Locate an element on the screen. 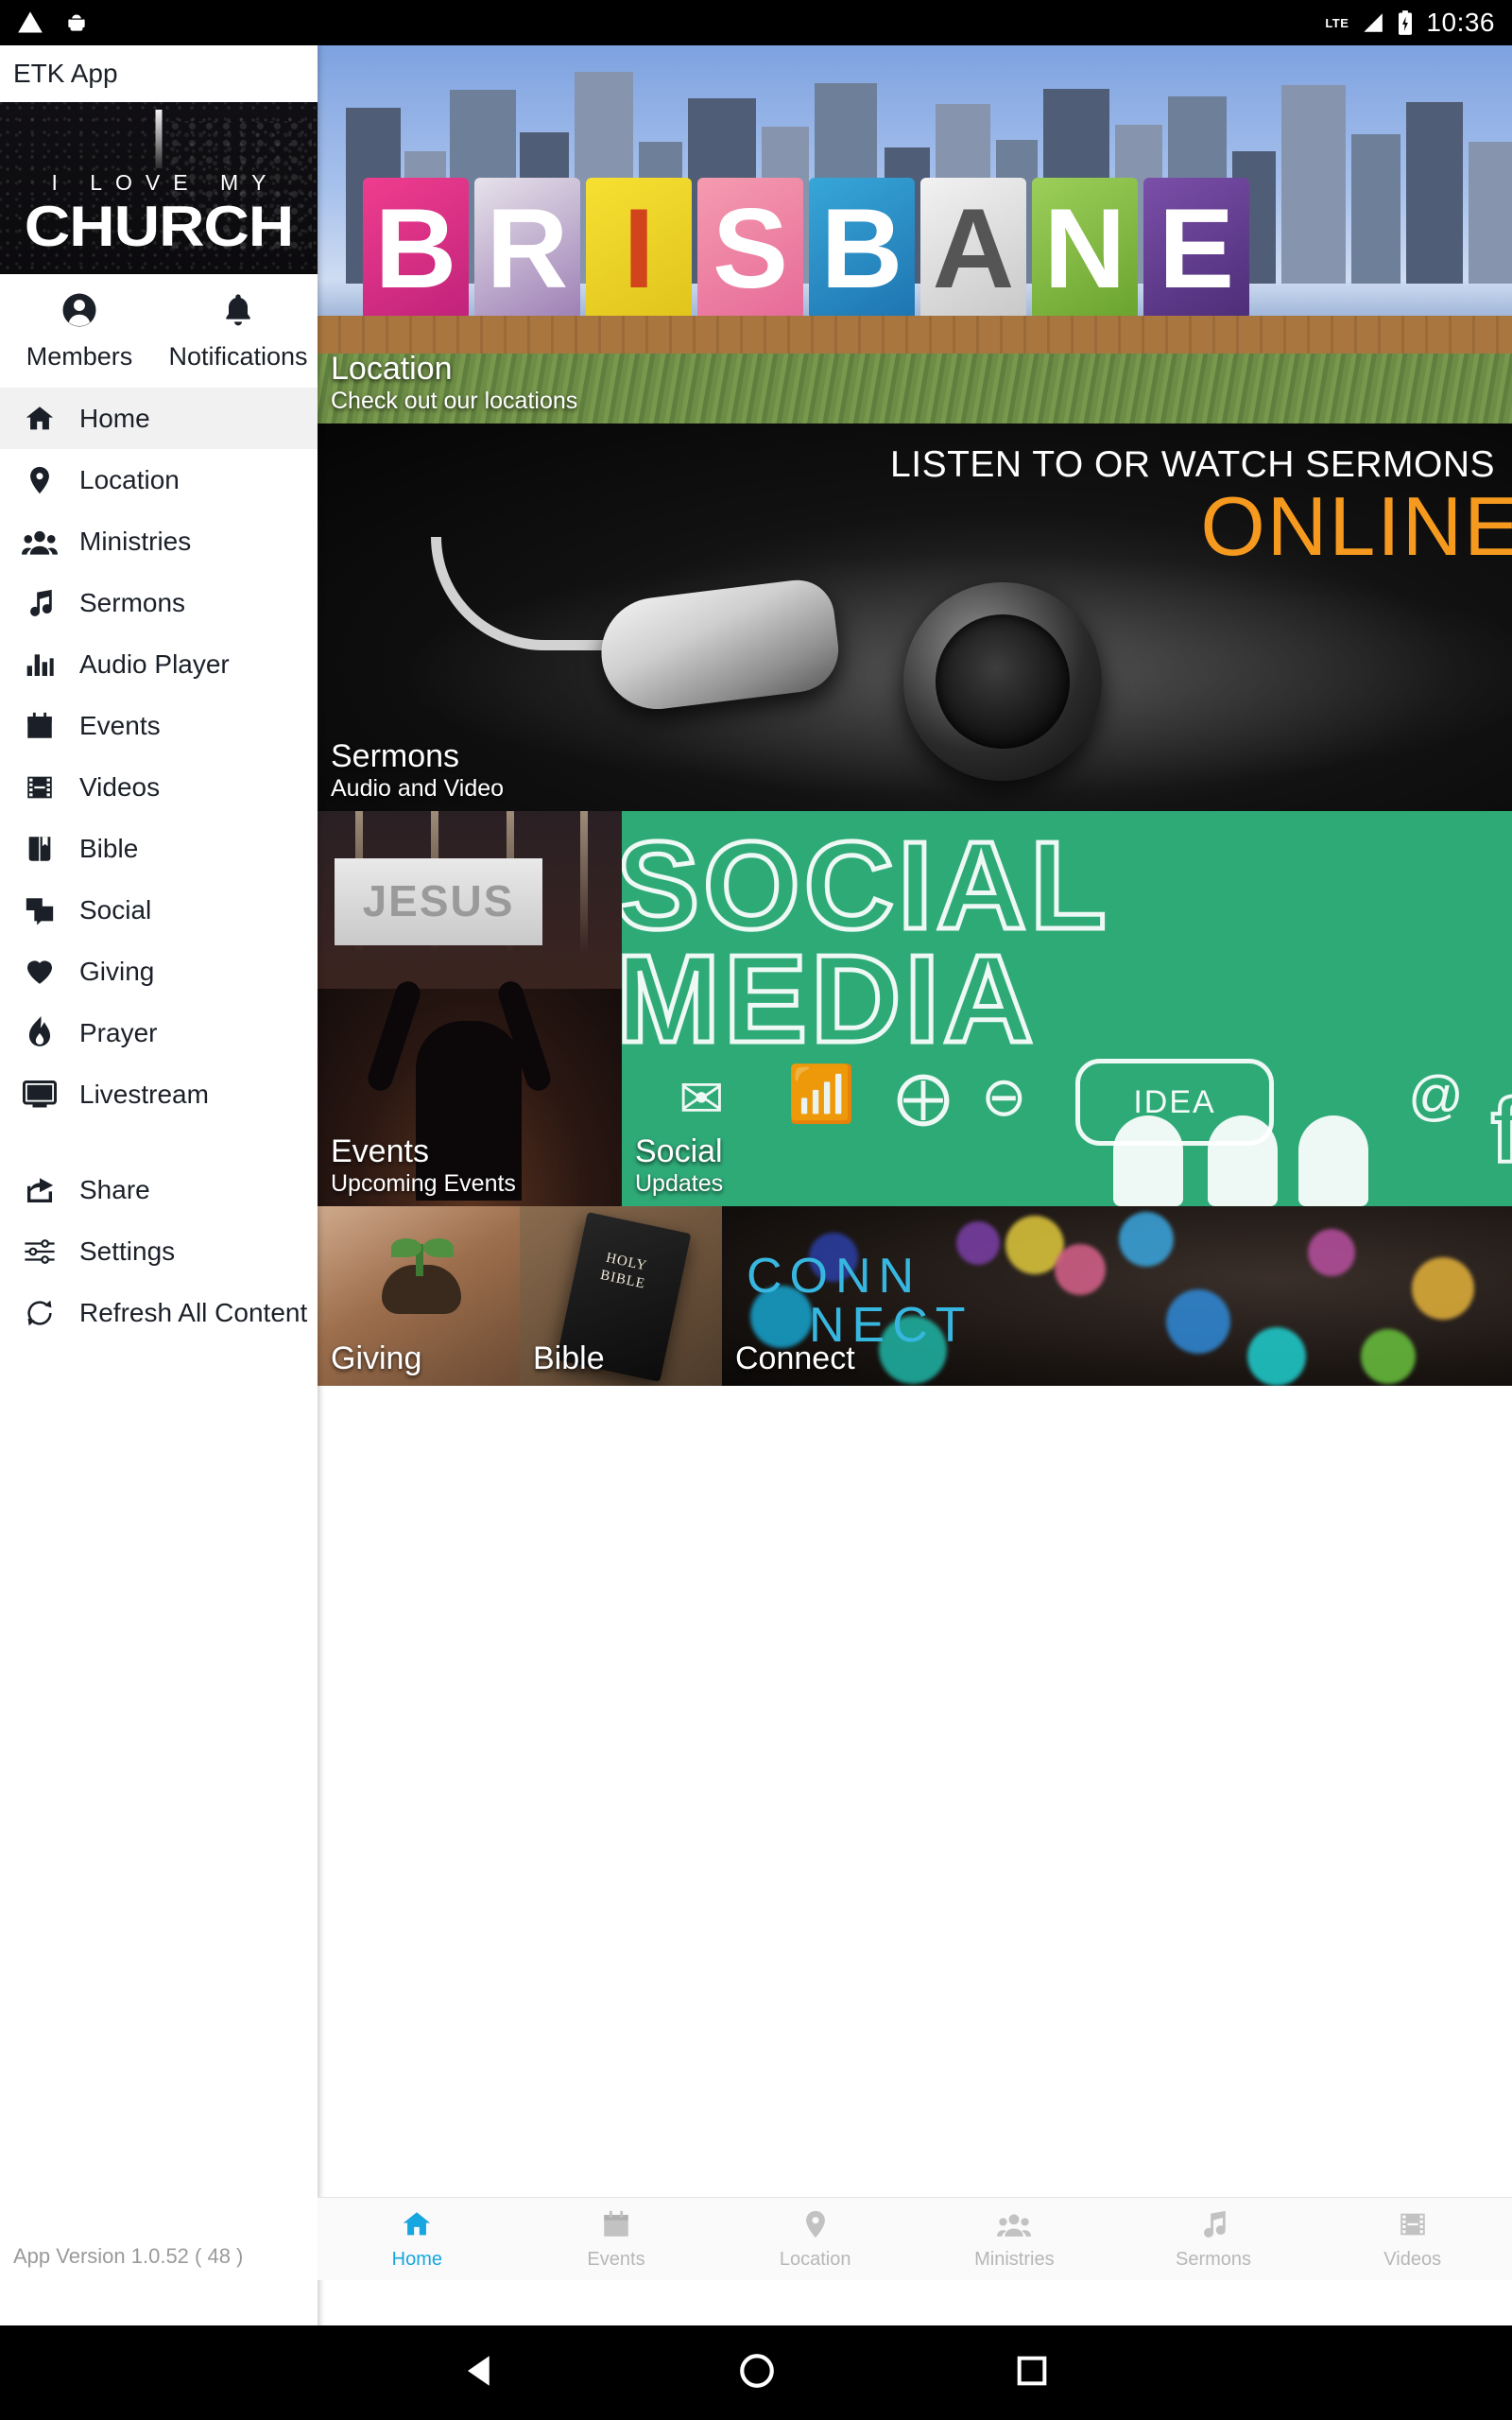 This screenshot has width=1512, height=2420. sidebar-item-prayer: Prayer is located at coordinates (159, 1032).